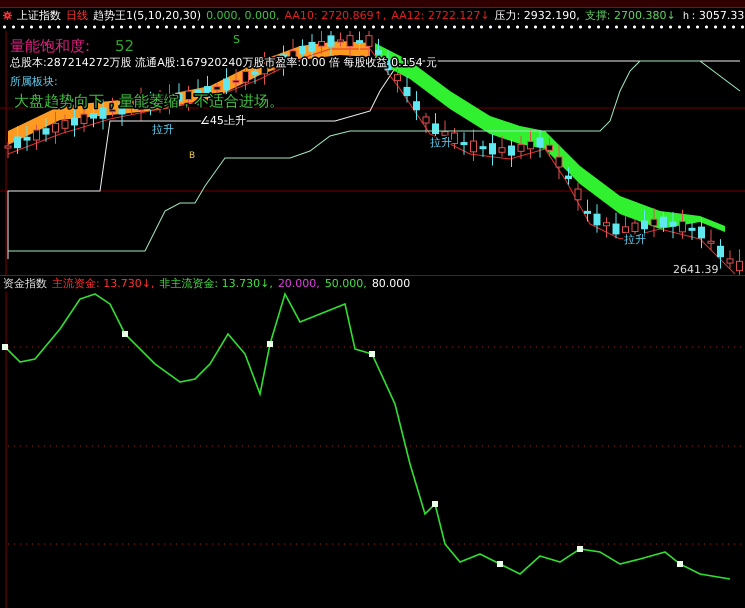  What do you see at coordinates (630, 15) in the screenshot?
I see `indicator-label: 支撑: 2700.380↓` at bounding box center [630, 15].